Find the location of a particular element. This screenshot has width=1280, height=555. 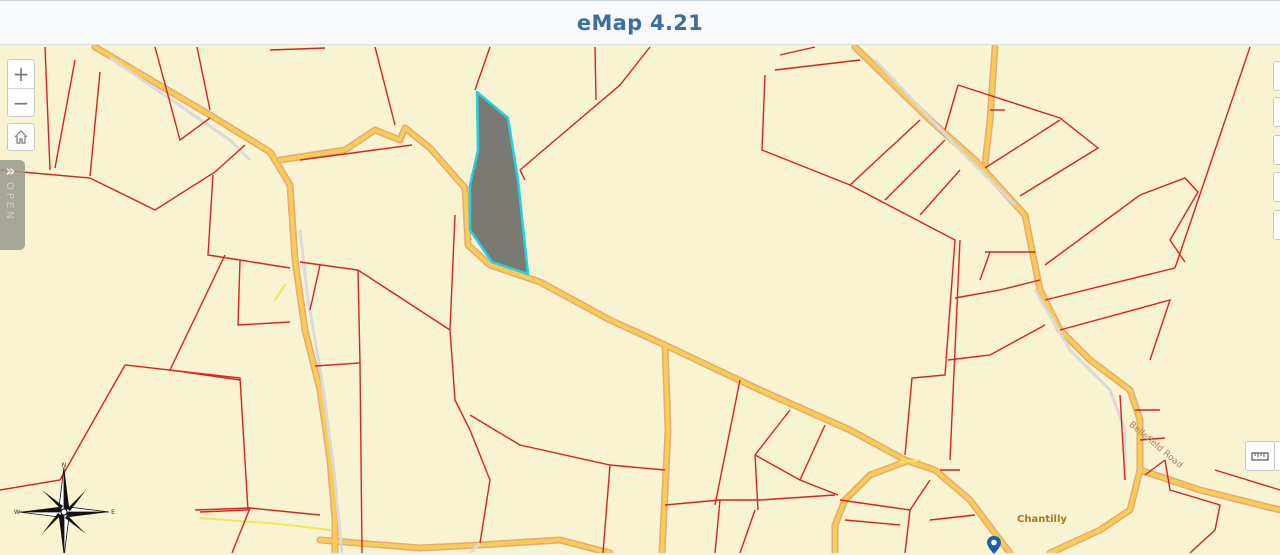

compass-e: E is located at coordinates (113, 512).